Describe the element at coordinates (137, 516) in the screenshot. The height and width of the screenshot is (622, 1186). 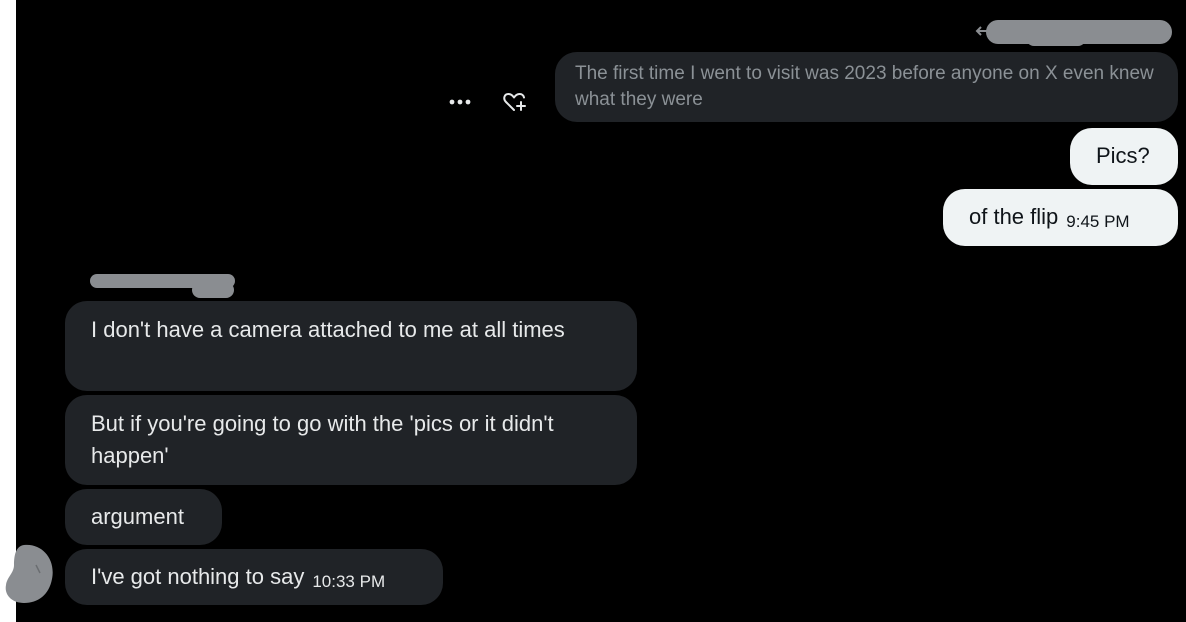
I see `message-text: argument` at that location.